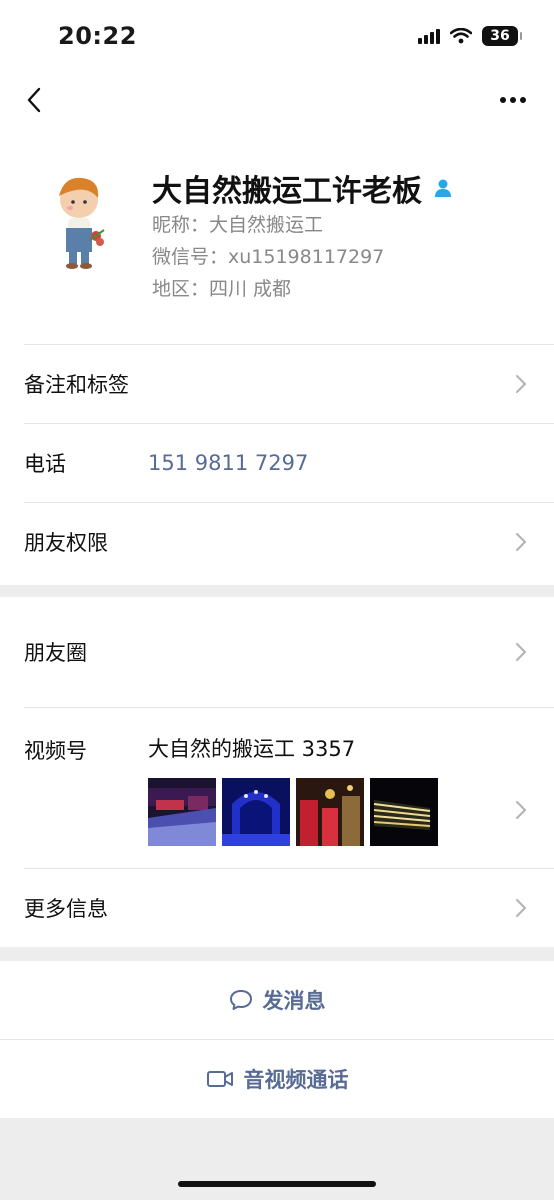 The width and height of the screenshot is (554, 1200). What do you see at coordinates (296, 1080) in the screenshot?
I see `av-call-label: 音视频通话` at bounding box center [296, 1080].